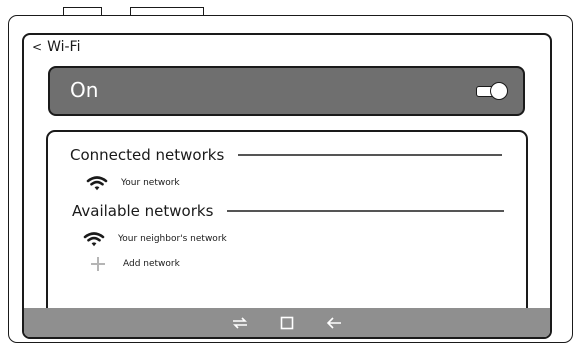 The width and height of the screenshot is (582, 352). I want to click on add-network-button: Add network, so click(134, 264).